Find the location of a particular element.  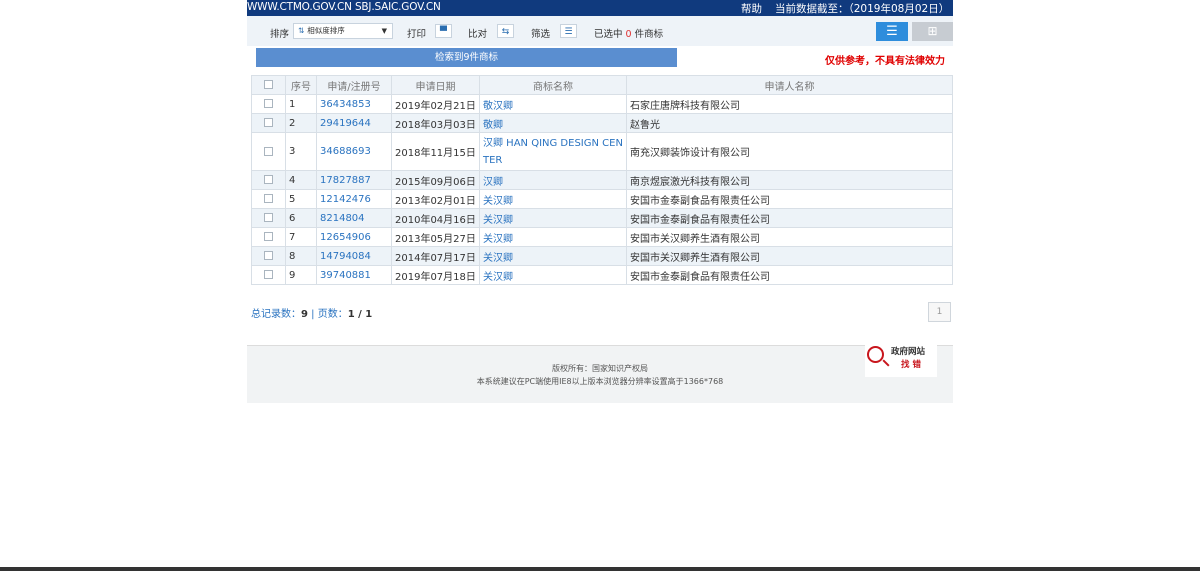

sort-label: 排序 is located at coordinates (280, 34).